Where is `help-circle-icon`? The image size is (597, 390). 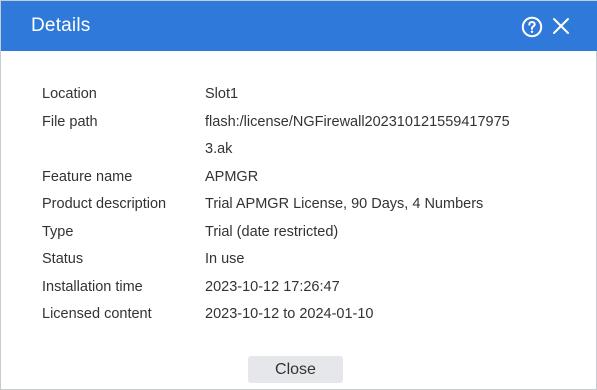
help-circle-icon is located at coordinates (532, 27).